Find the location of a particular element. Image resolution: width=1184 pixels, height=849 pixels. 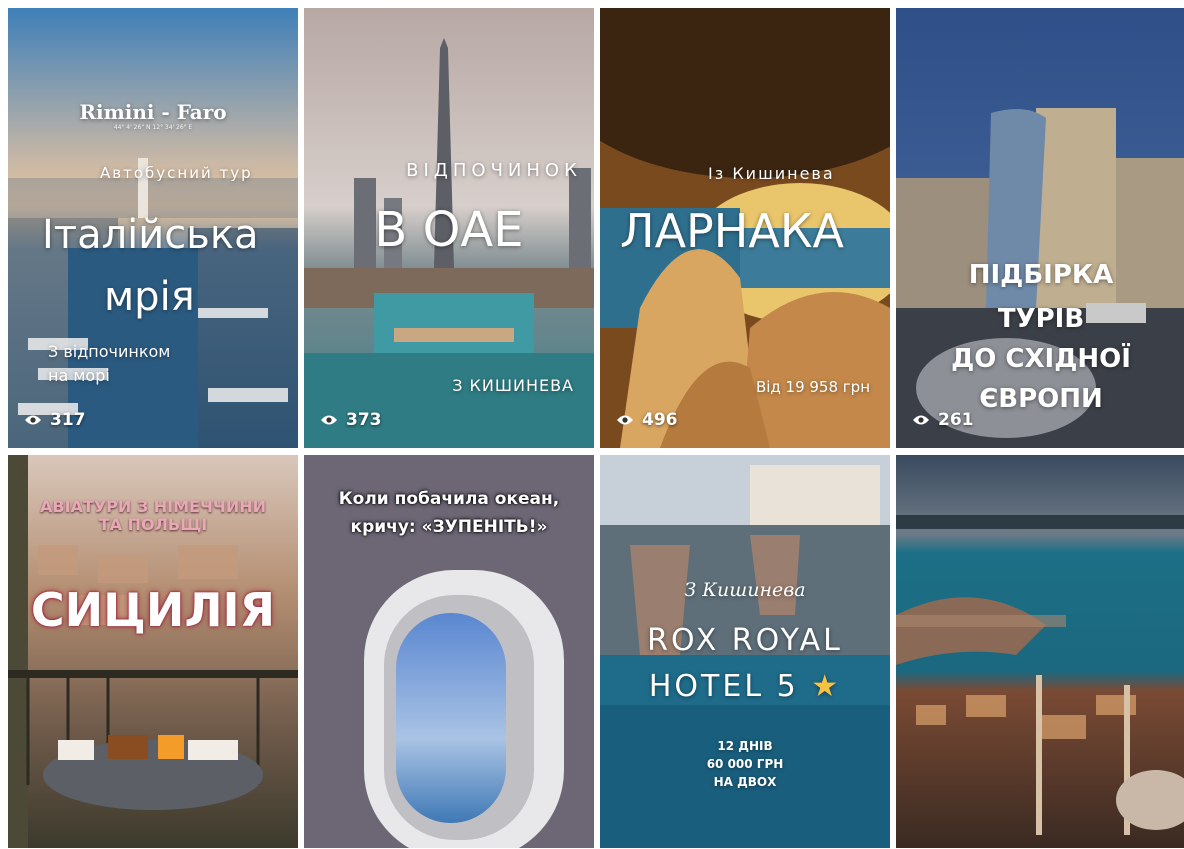

reel-card-eastern-europe: ПІДБІРКА ТУРІВ ДО СХІДНОЇ ЄВРОПИ 261 is located at coordinates (1040, 228).